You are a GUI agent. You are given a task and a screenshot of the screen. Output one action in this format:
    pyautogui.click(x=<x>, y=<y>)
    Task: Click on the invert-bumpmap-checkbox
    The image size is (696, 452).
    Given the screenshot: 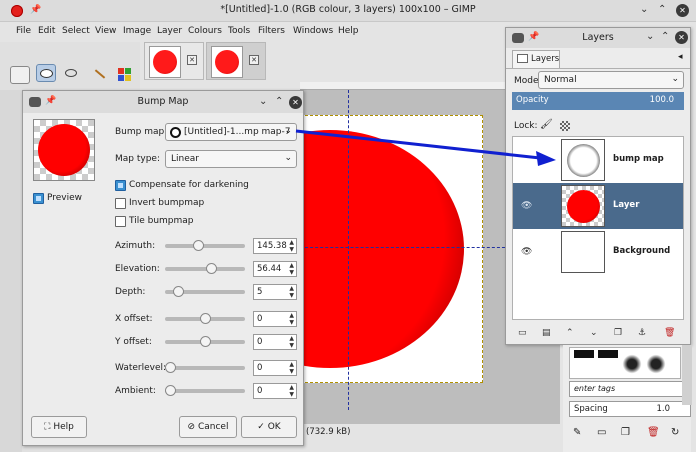 What is the action you would take?
    pyautogui.click(x=120, y=203)
    